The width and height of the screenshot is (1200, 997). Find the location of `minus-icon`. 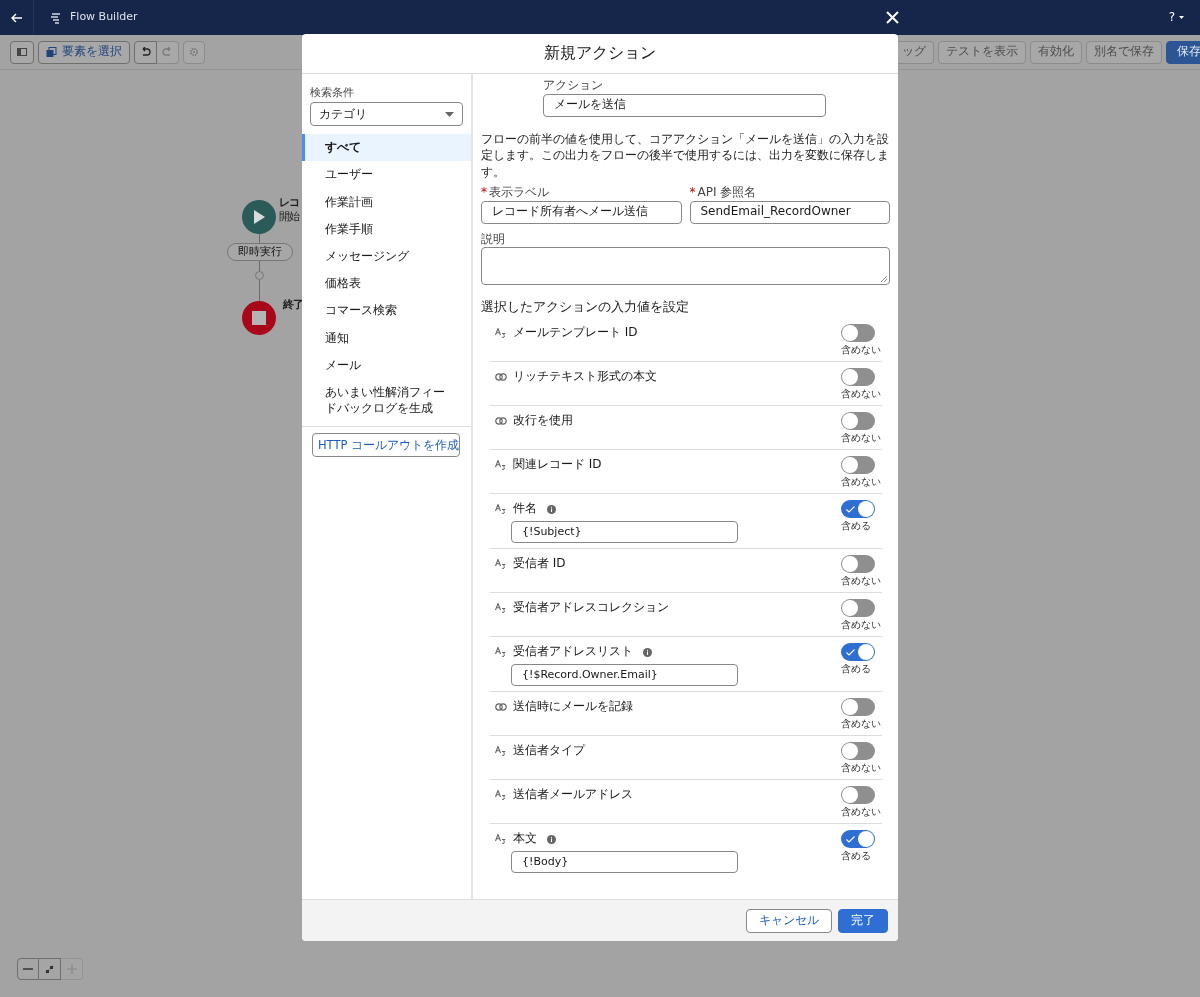

minus-icon is located at coordinates (28, 969).